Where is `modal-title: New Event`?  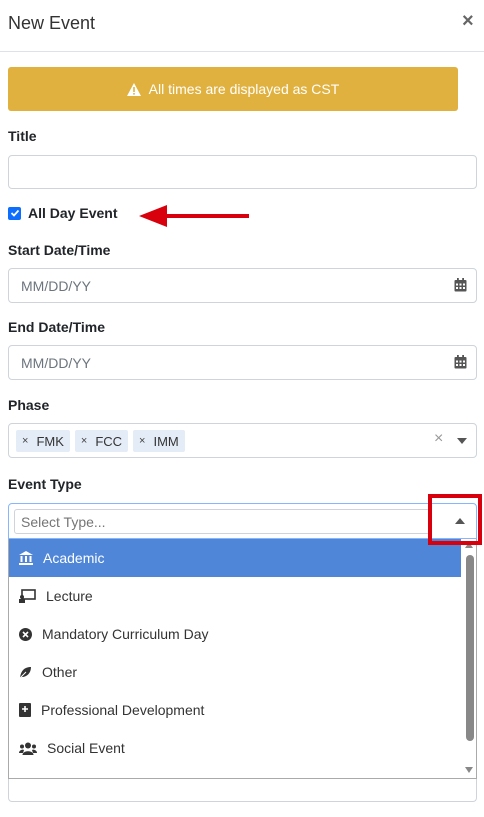 modal-title: New Event is located at coordinates (52, 23).